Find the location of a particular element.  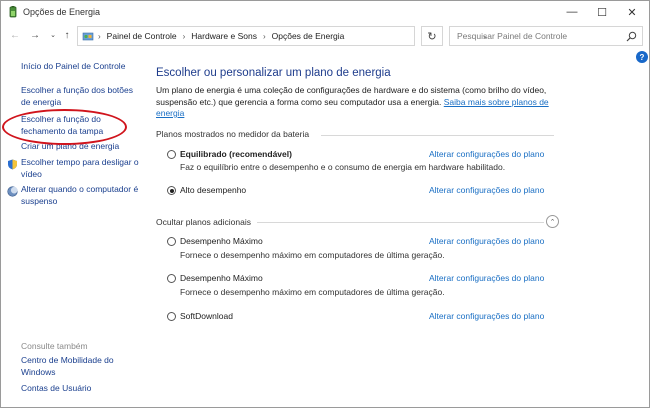

plan-name-max-performance-1: Desempenho Máximo is located at coordinates (221, 241).